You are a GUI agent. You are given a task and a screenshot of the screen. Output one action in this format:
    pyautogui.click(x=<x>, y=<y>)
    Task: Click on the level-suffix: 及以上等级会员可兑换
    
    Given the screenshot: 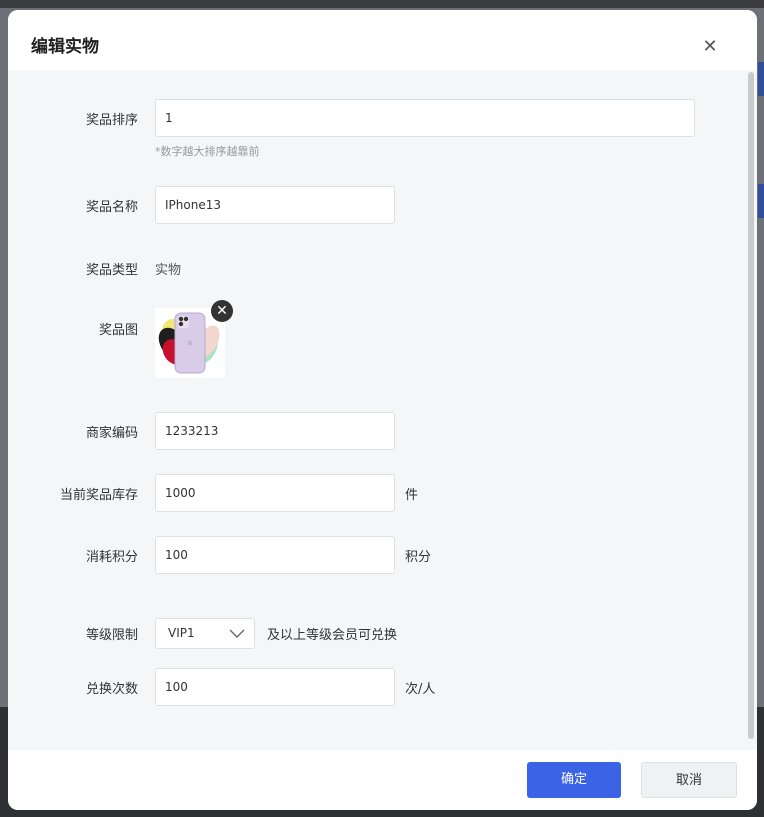 What is the action you would take?
    pyautogui.click(x=332, y=635)
    